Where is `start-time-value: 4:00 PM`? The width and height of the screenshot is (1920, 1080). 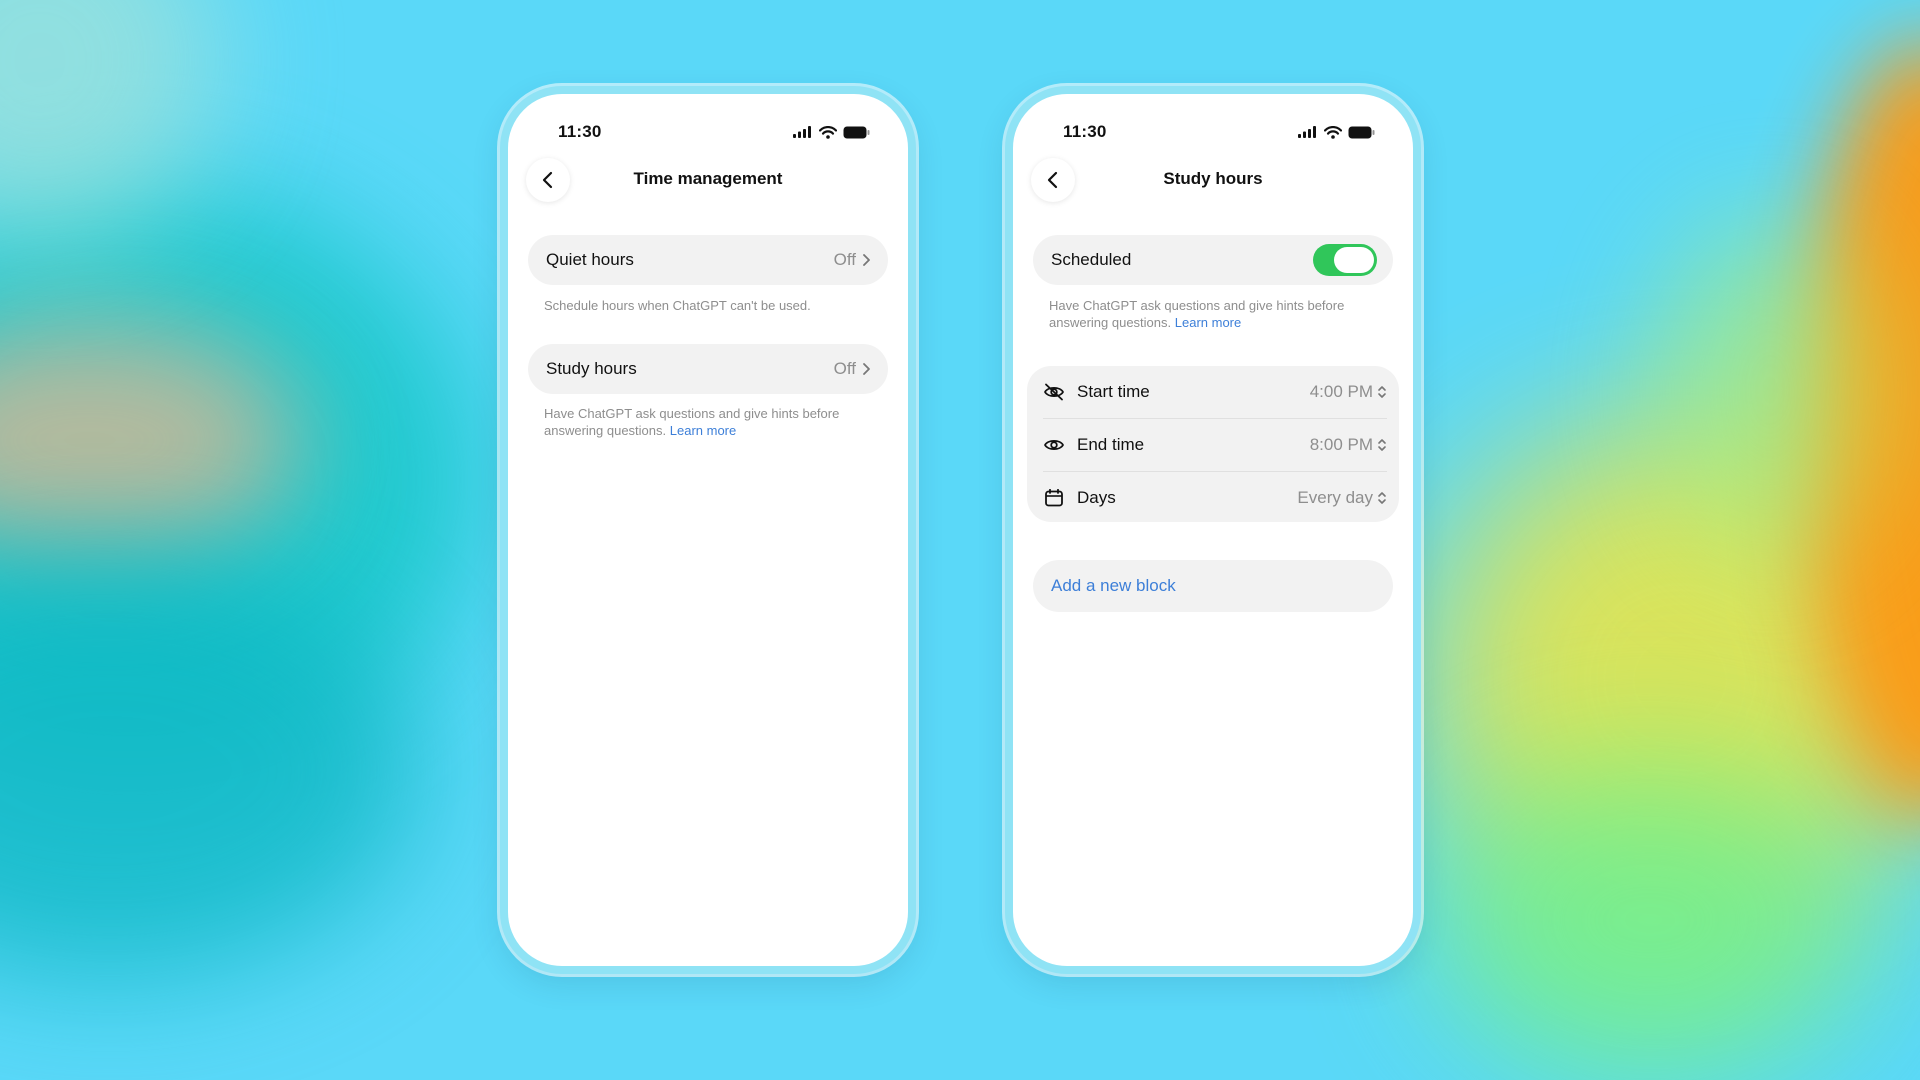 start-time-value: 4:00 PM is located at coordinates (1341, 391).